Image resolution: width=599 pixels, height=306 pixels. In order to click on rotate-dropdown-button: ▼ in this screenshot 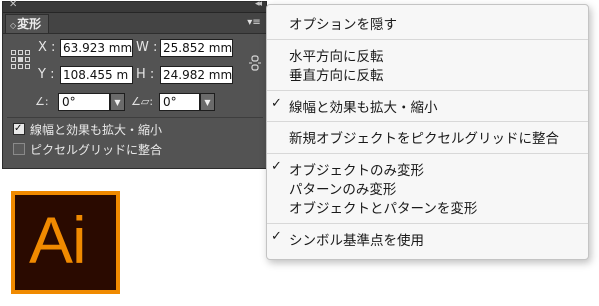, I will do `click(117, 102)`.